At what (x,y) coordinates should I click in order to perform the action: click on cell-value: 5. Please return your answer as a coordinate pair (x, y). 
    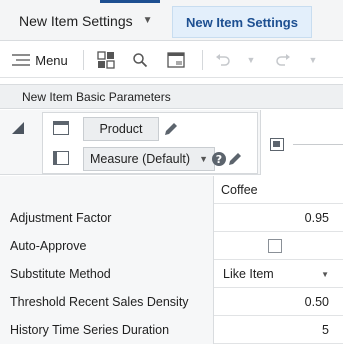
    Looking at the image, I should click on (325, 330).